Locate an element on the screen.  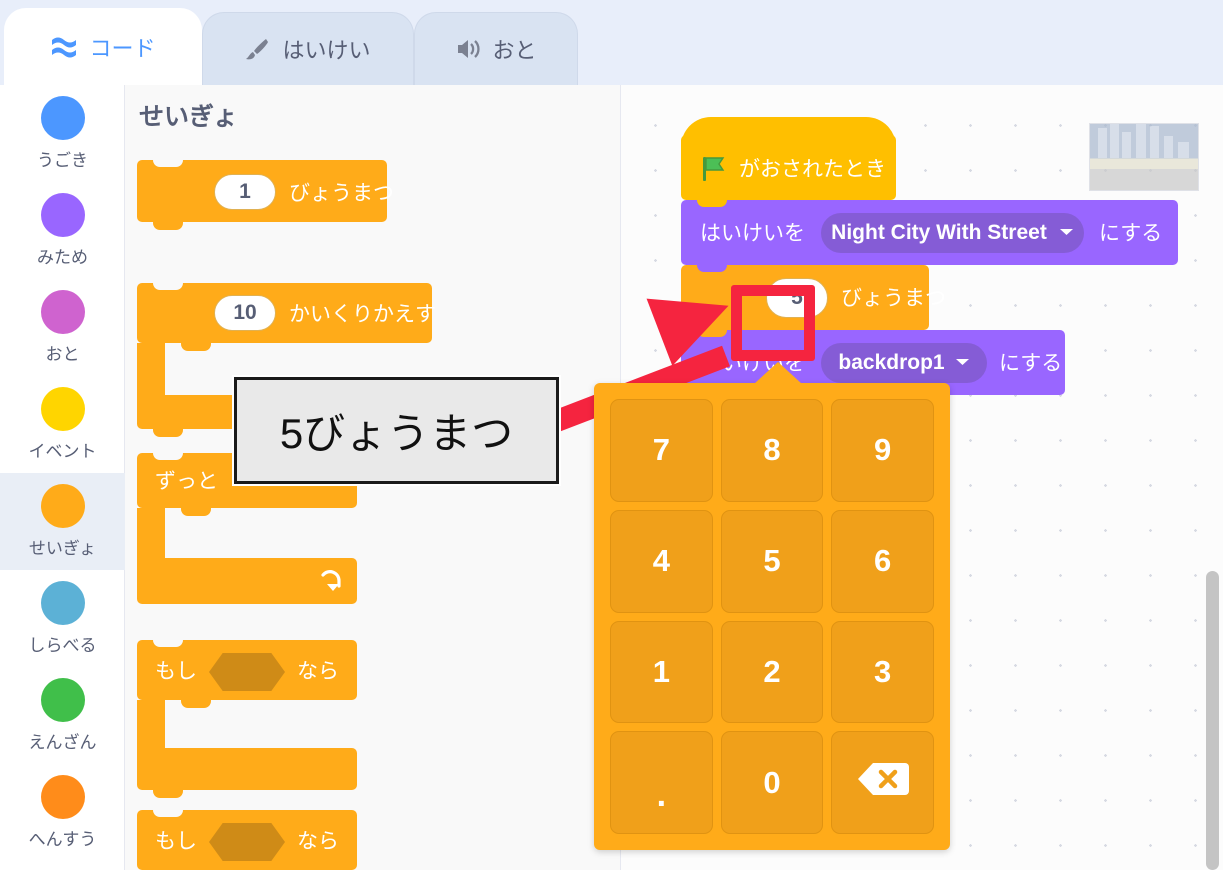
script-switch-backdrop-suffix: にする is located at coordinates (1131, 233).